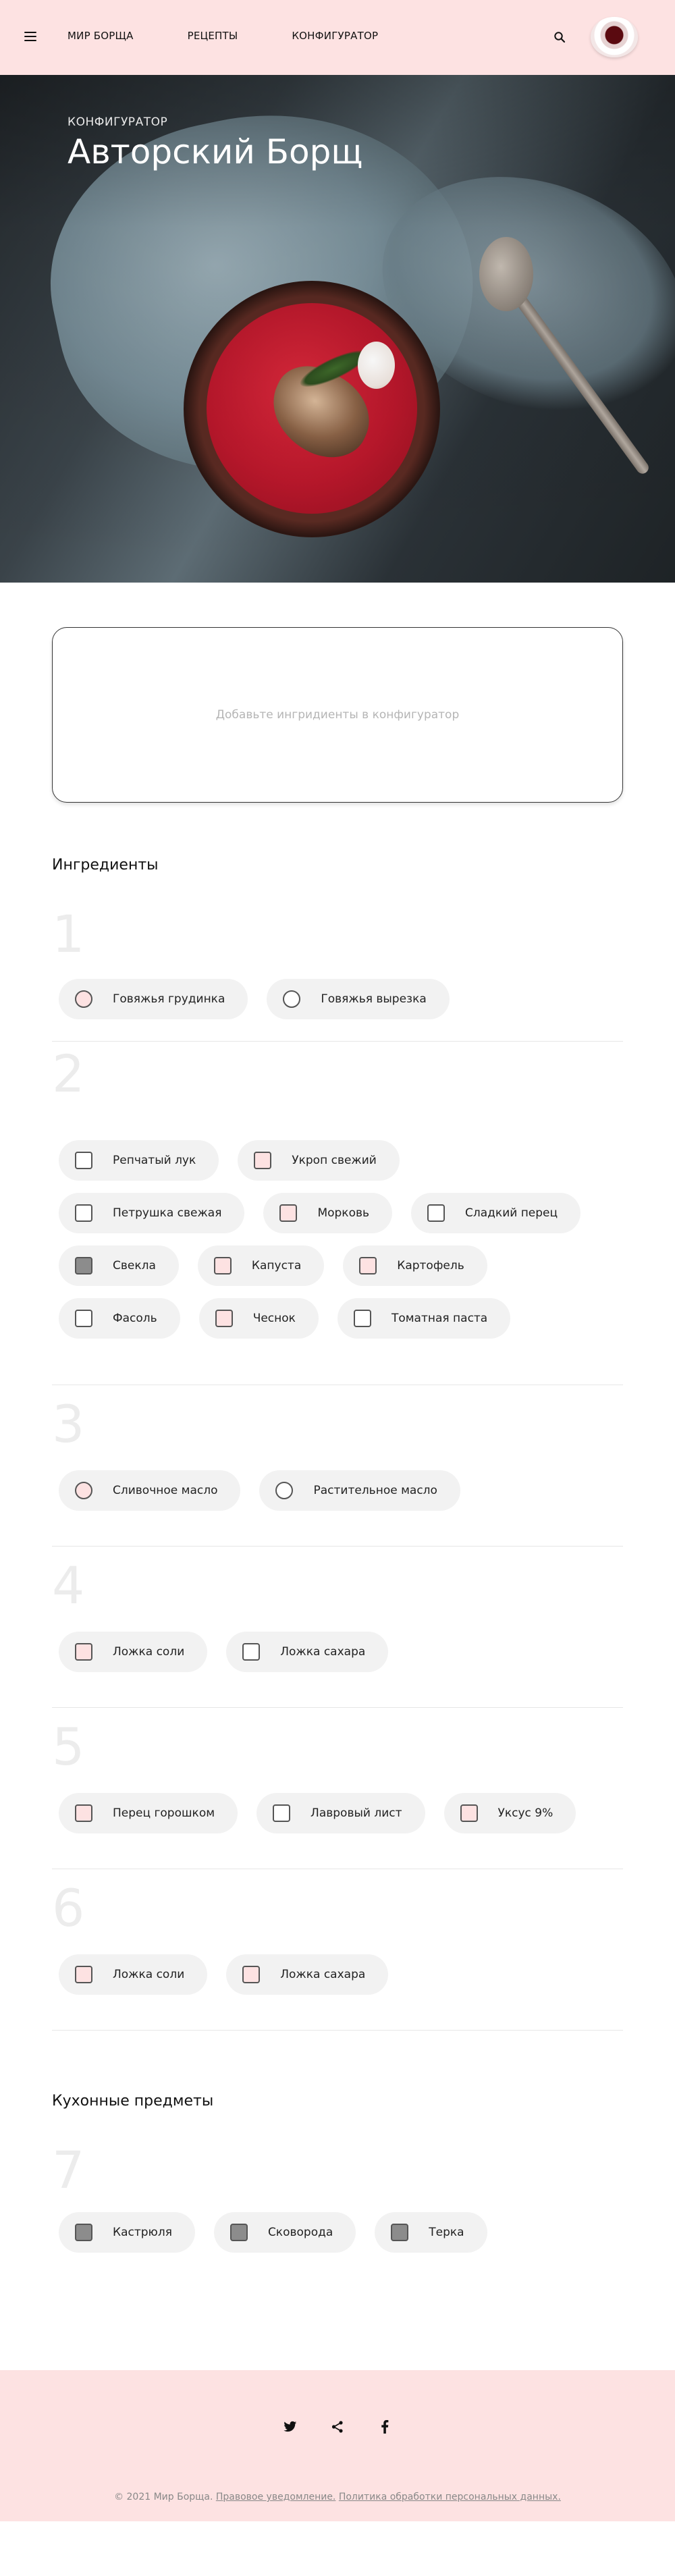 Image resolution: width=675 pixels, height=2576 pixels. Describe the element at coordinates (139, 1160) in the screenshot. I see `ingredient-chip: Репчатый лук` at that location.